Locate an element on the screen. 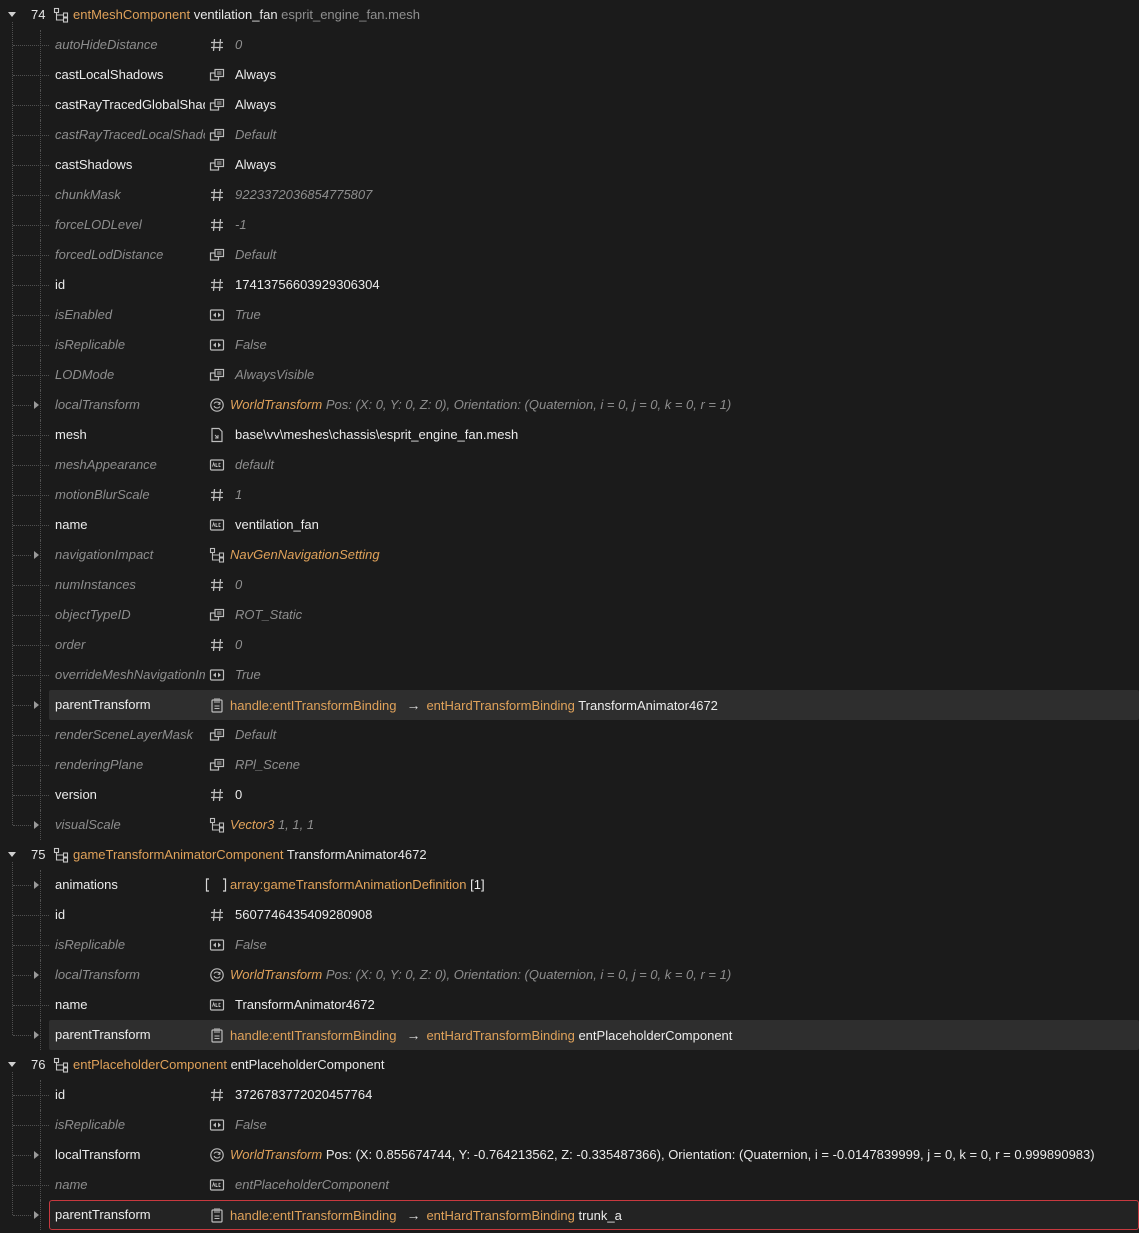 This screenshot has width=1139, height=1233. property-row: castShadows Always is located at coordinates (569, 165).